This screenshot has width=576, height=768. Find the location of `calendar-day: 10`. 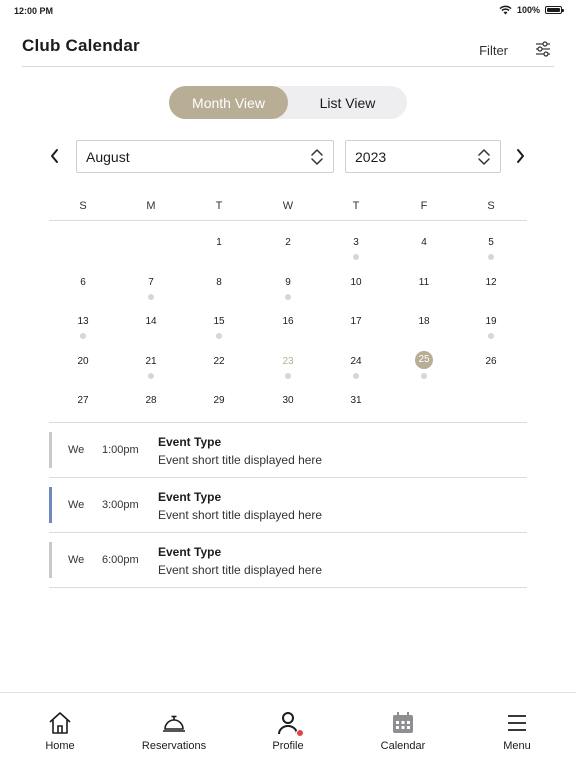

calendar-day: 10 is located at coordinates (356, 278).